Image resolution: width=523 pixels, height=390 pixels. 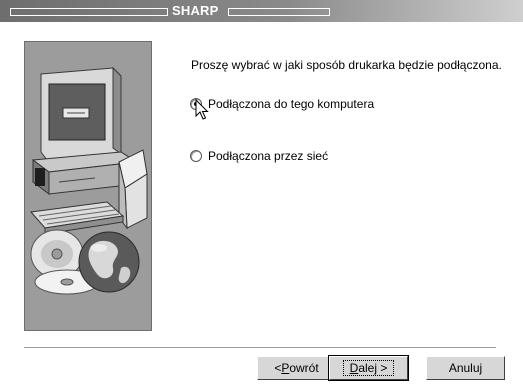 I want to click on computer-cd-globe-illustration, so click(x=89, y=180).